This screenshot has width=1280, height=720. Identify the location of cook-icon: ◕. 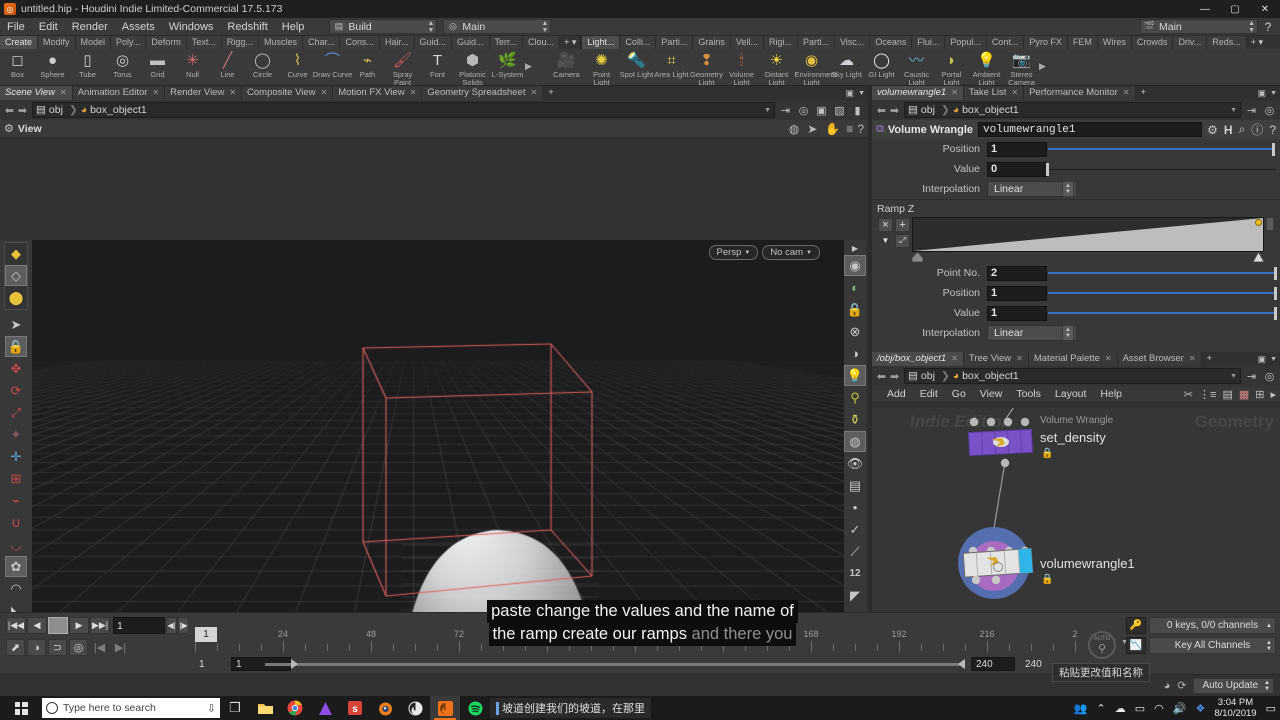
(1167, 686).